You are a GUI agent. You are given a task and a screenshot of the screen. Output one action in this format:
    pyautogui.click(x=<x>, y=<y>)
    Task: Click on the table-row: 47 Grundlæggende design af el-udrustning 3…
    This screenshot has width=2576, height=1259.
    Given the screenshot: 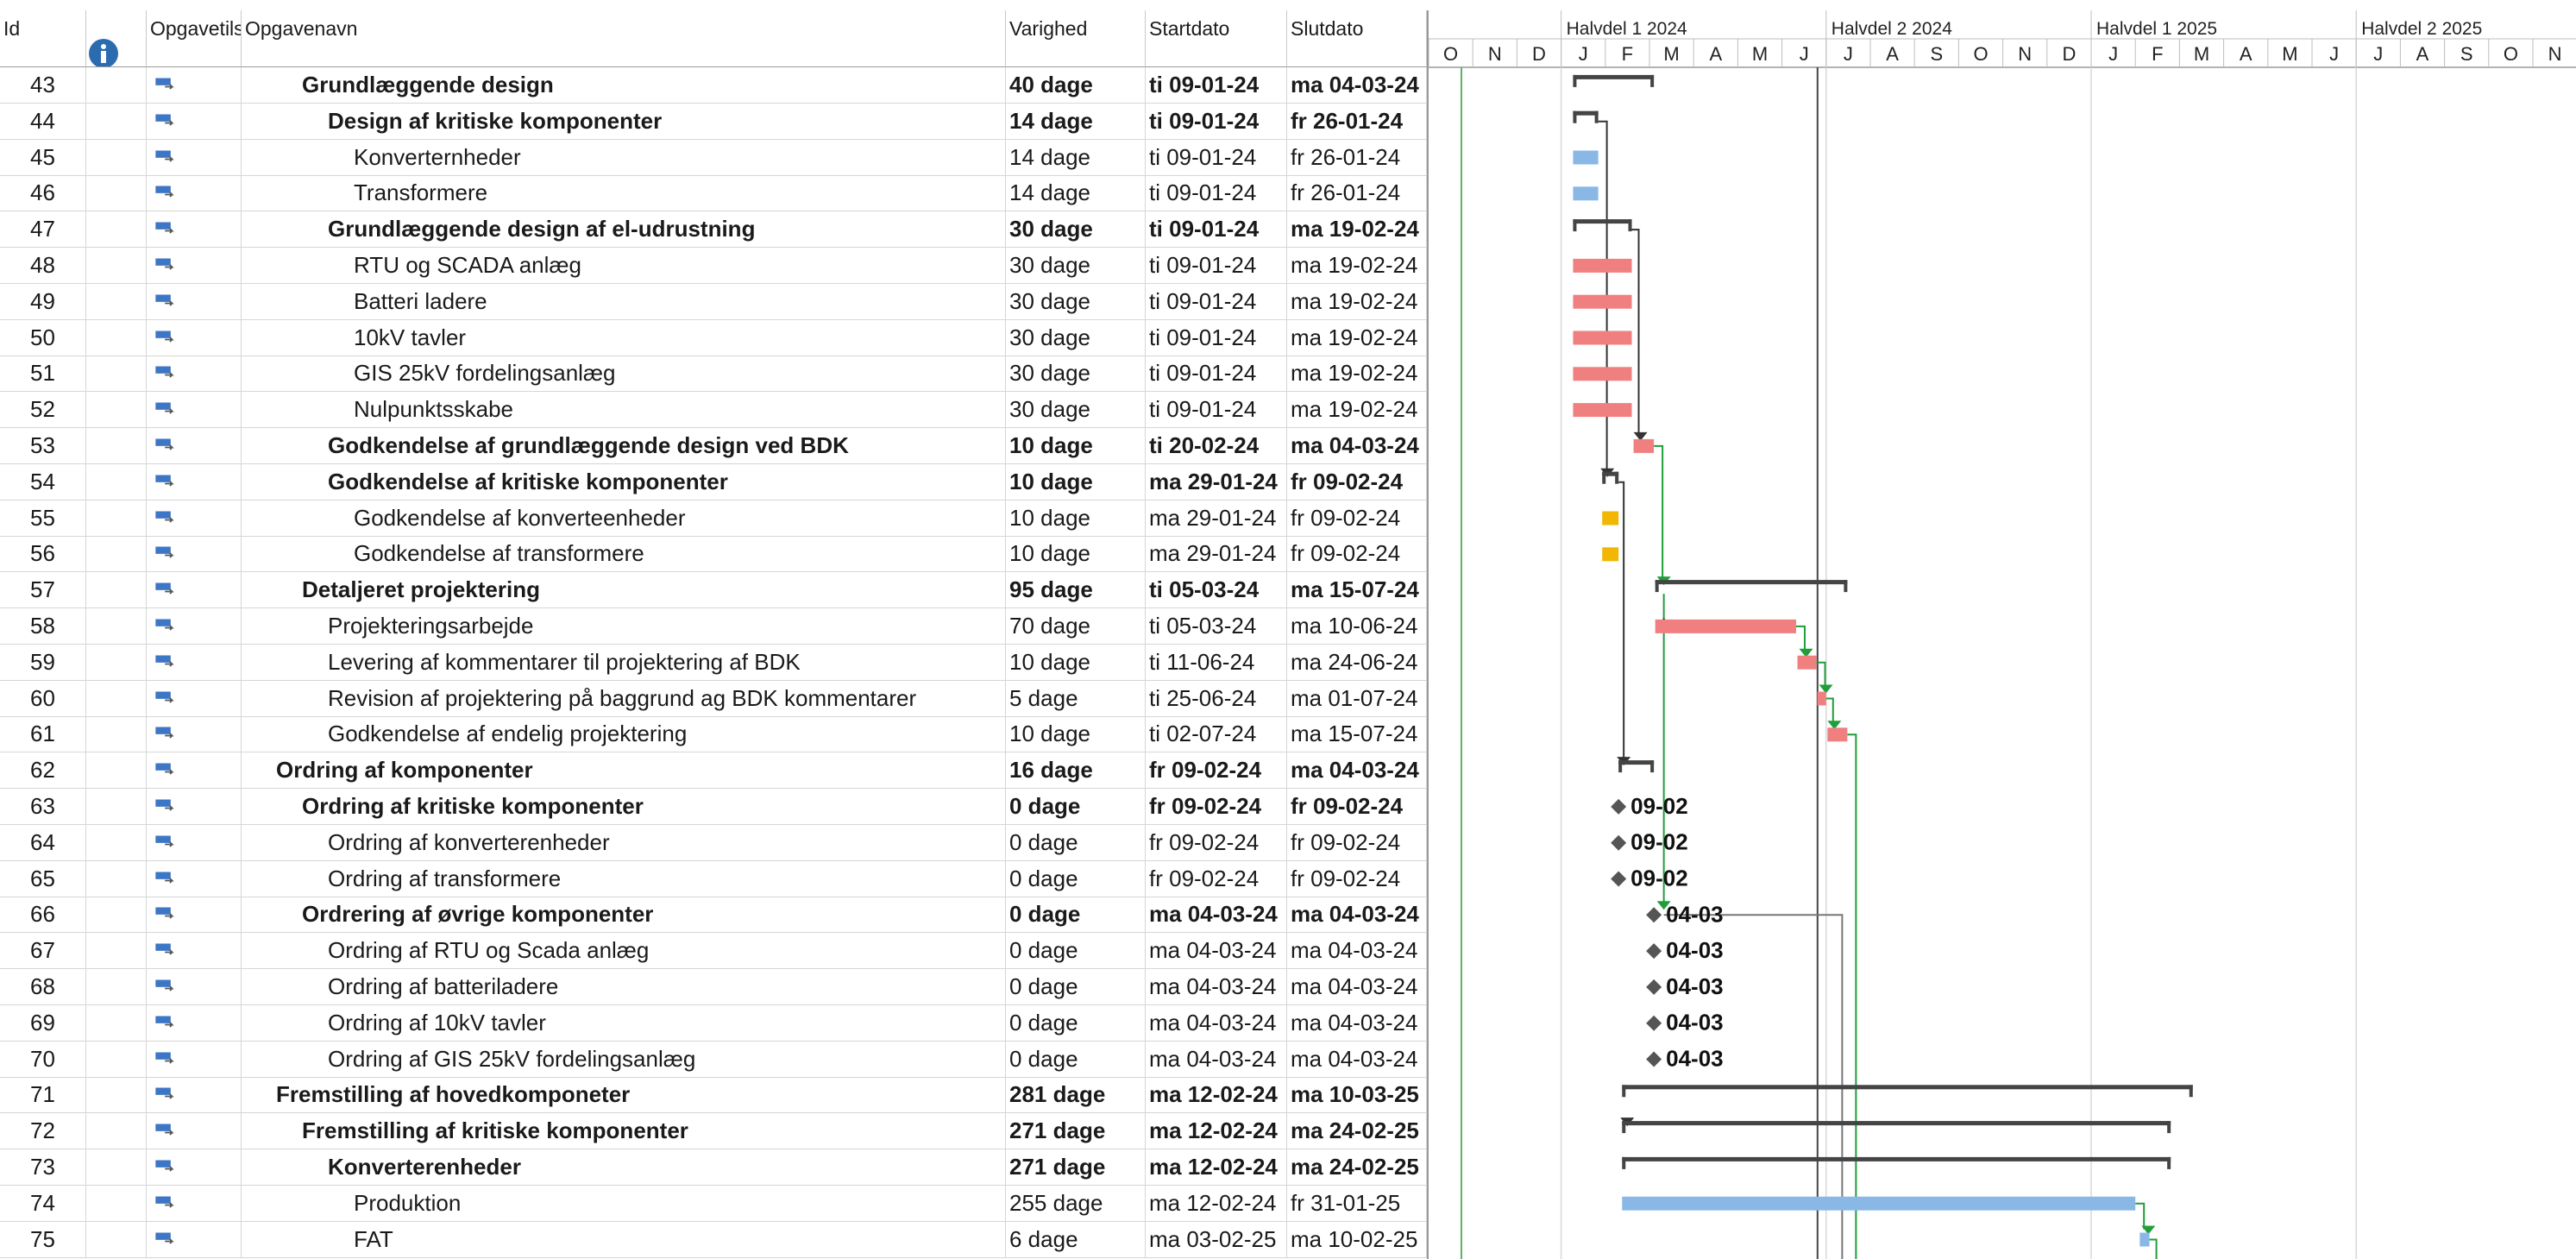 What is the action you would take?
    pyautogui.click(x=713, y=230)
    